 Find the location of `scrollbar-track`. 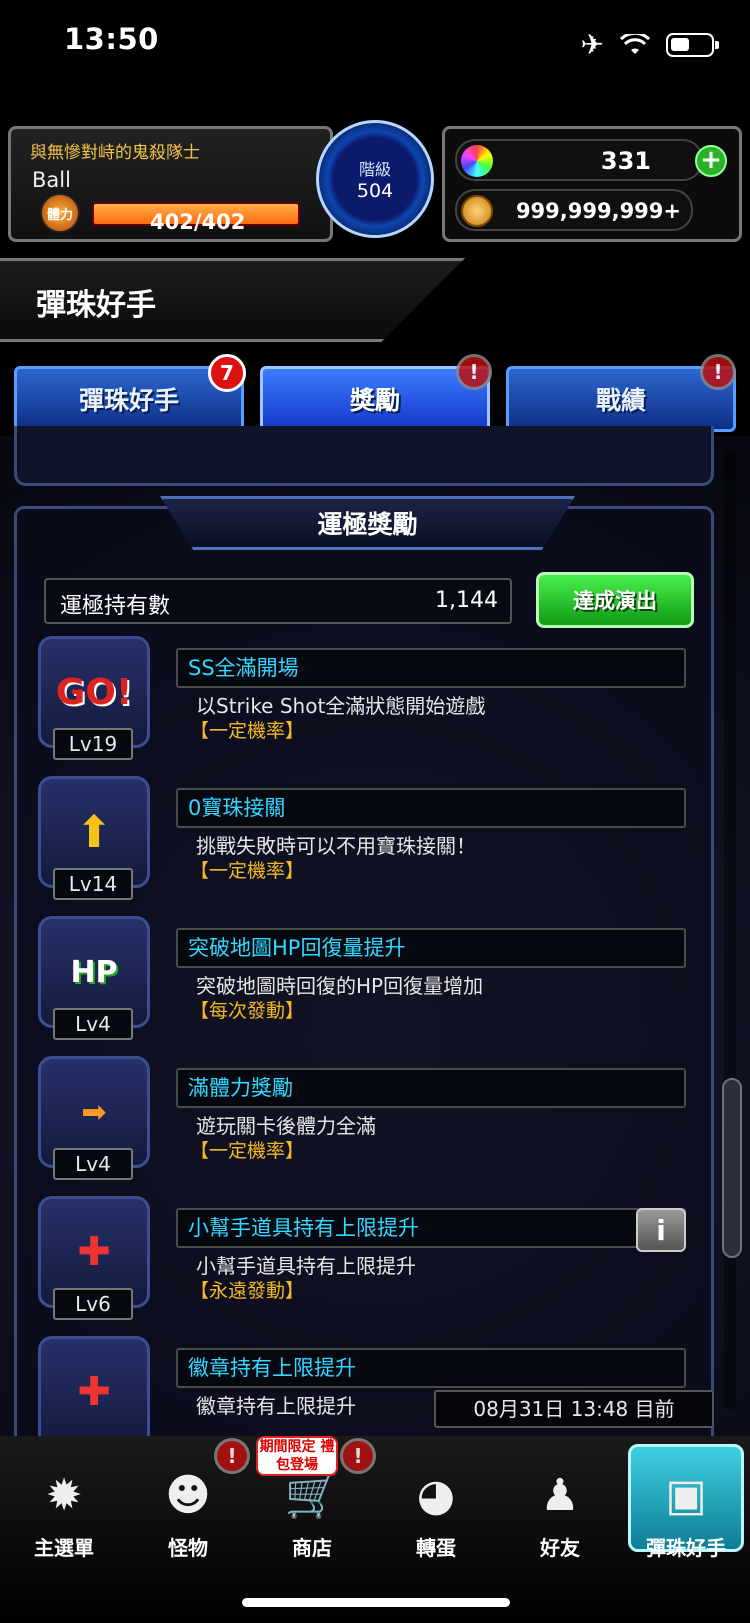

scrollbar-track is located at coordinates (730, 930).